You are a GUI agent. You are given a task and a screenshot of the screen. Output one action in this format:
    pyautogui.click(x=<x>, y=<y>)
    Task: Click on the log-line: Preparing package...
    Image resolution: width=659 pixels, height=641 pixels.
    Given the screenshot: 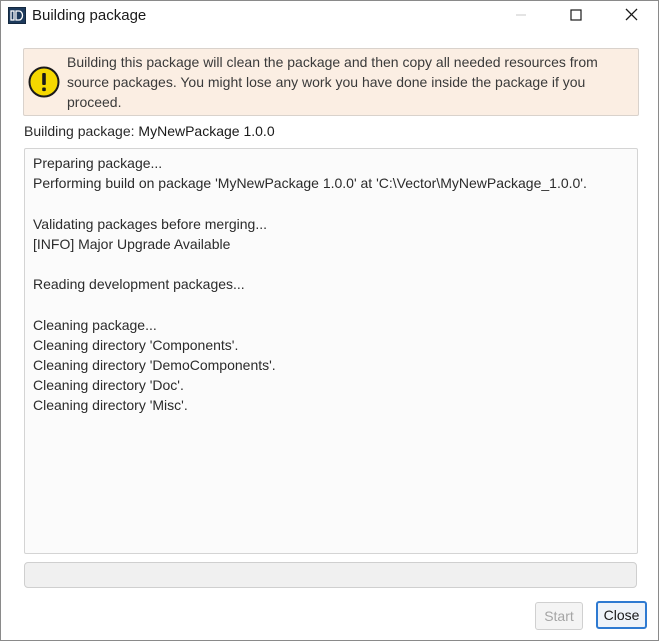 What is the action you would take?
    pyautogui.click(x=98, y=163)
    